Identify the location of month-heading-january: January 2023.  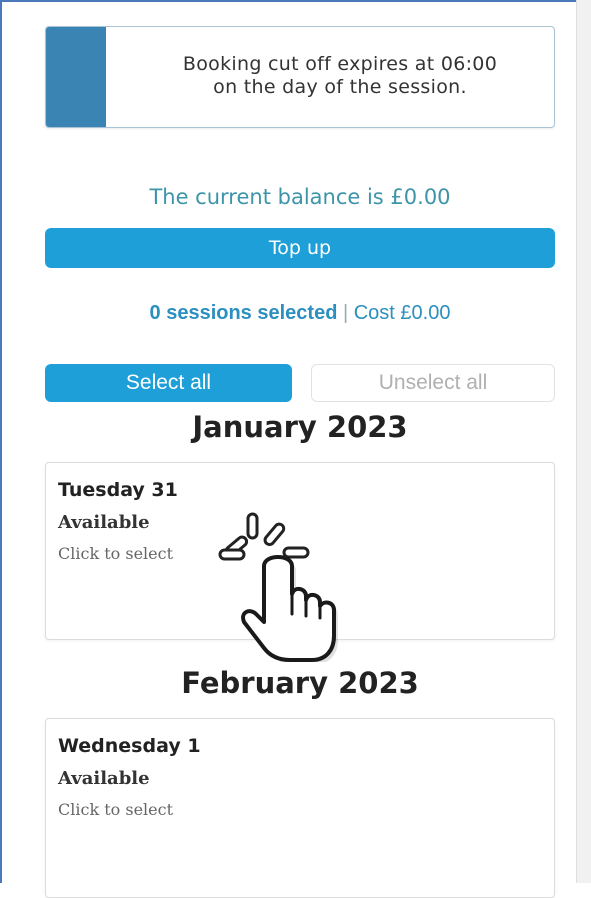
(300, 427).